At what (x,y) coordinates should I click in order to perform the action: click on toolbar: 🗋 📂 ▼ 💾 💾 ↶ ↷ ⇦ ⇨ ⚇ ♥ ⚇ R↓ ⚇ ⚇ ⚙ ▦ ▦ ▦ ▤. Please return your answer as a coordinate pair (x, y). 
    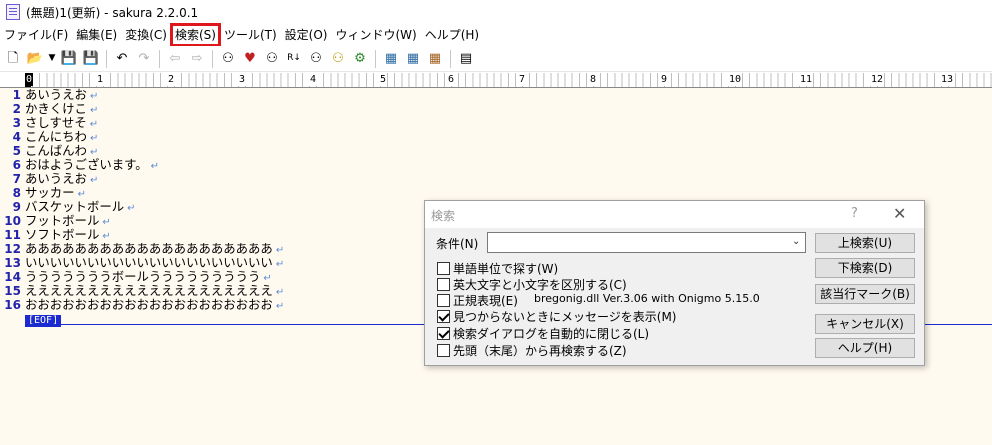
    Looking at the image, I should click on (496, 59).